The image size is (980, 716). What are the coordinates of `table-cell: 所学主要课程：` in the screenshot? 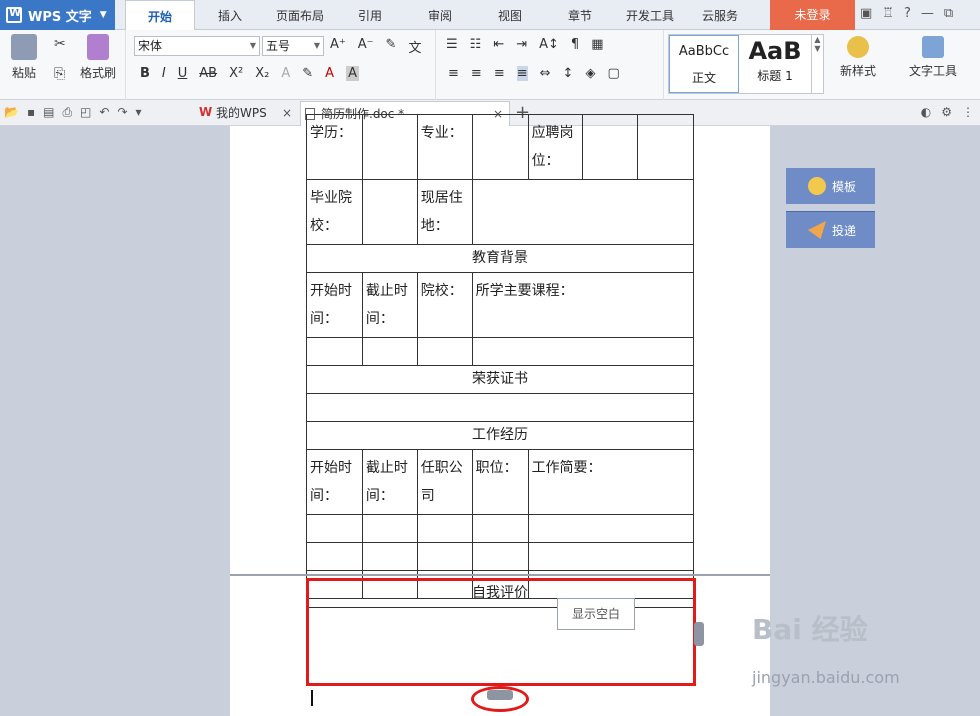 It's located at (583, 305).